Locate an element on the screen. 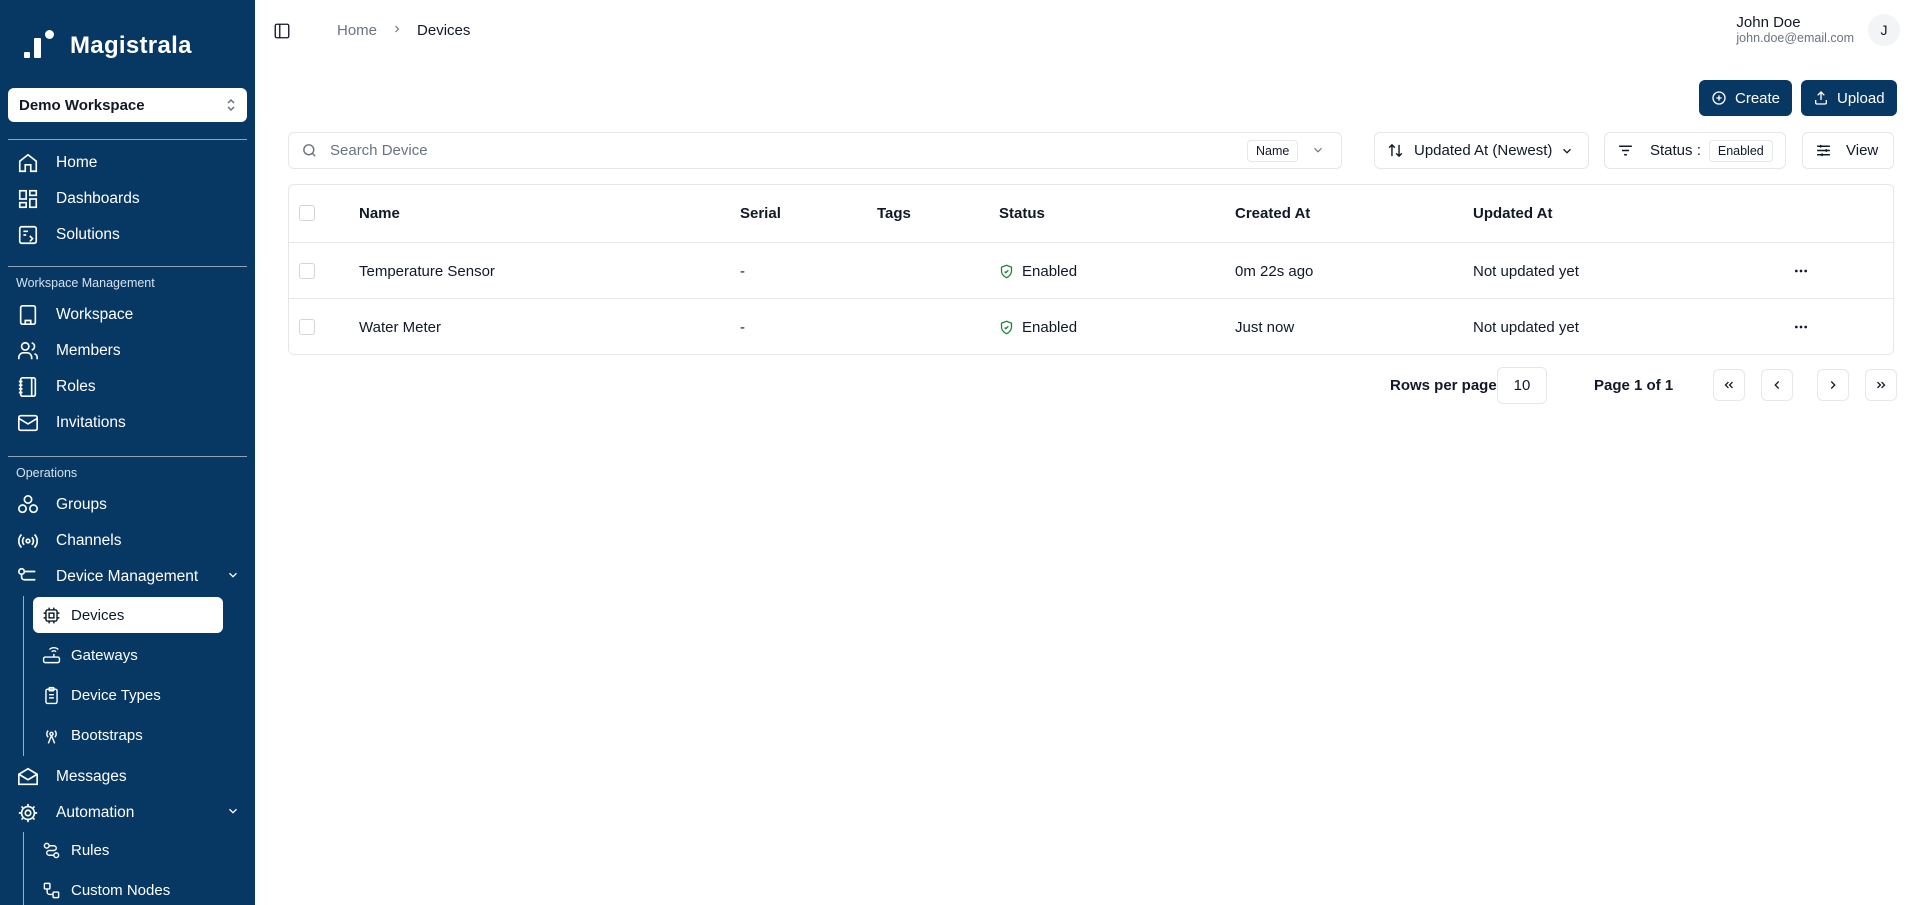 This screenshot has width=1920, height=905. rows-per-page-label: Rows per page is located at coordinates (1443, 385).